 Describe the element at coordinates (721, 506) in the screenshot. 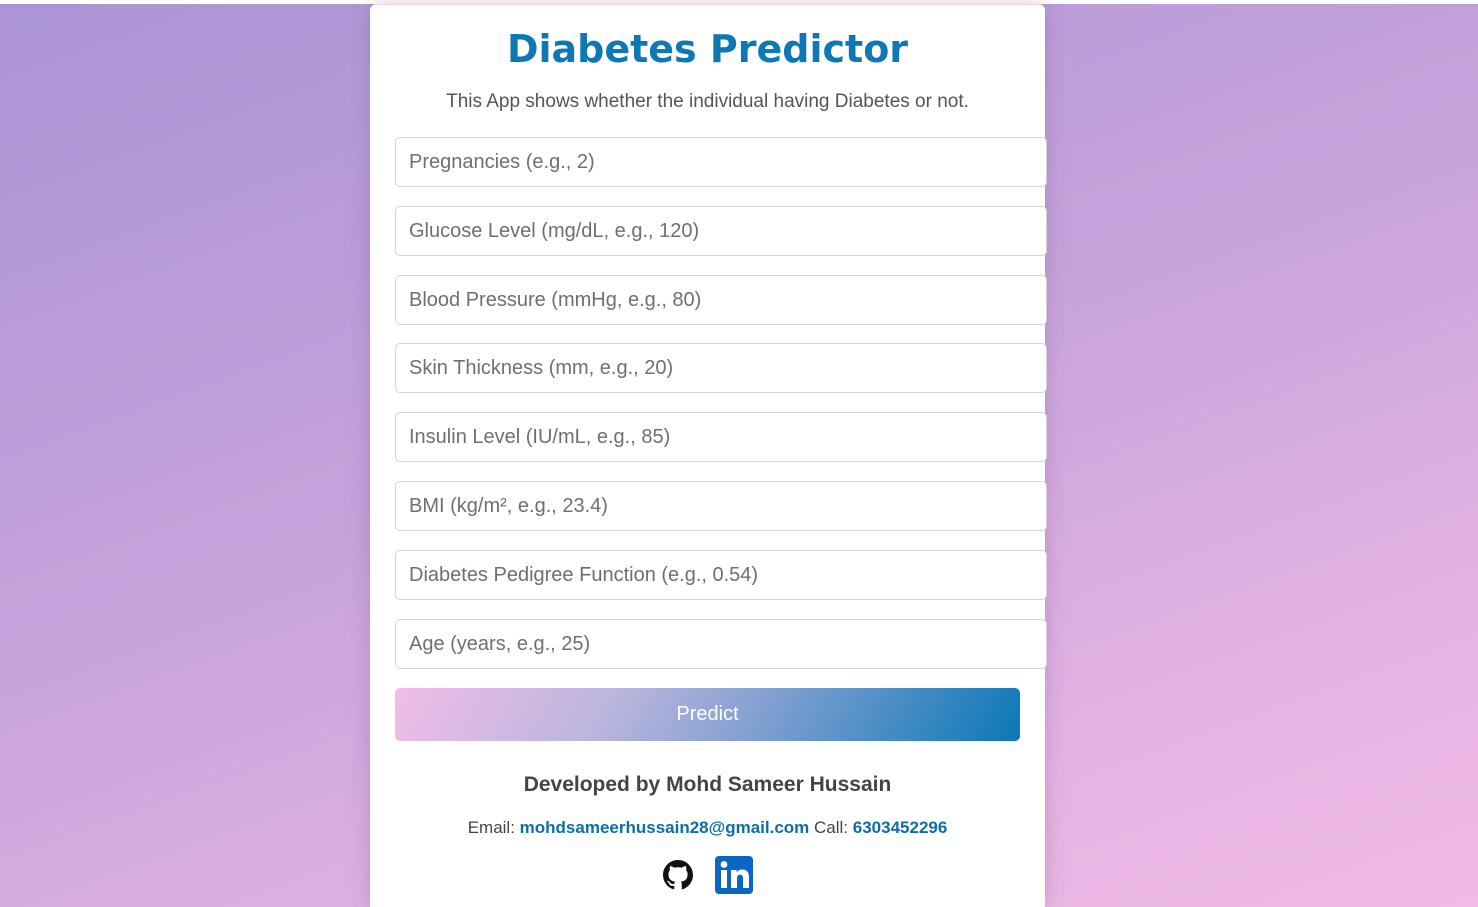

I see `bmi-input` at that location.